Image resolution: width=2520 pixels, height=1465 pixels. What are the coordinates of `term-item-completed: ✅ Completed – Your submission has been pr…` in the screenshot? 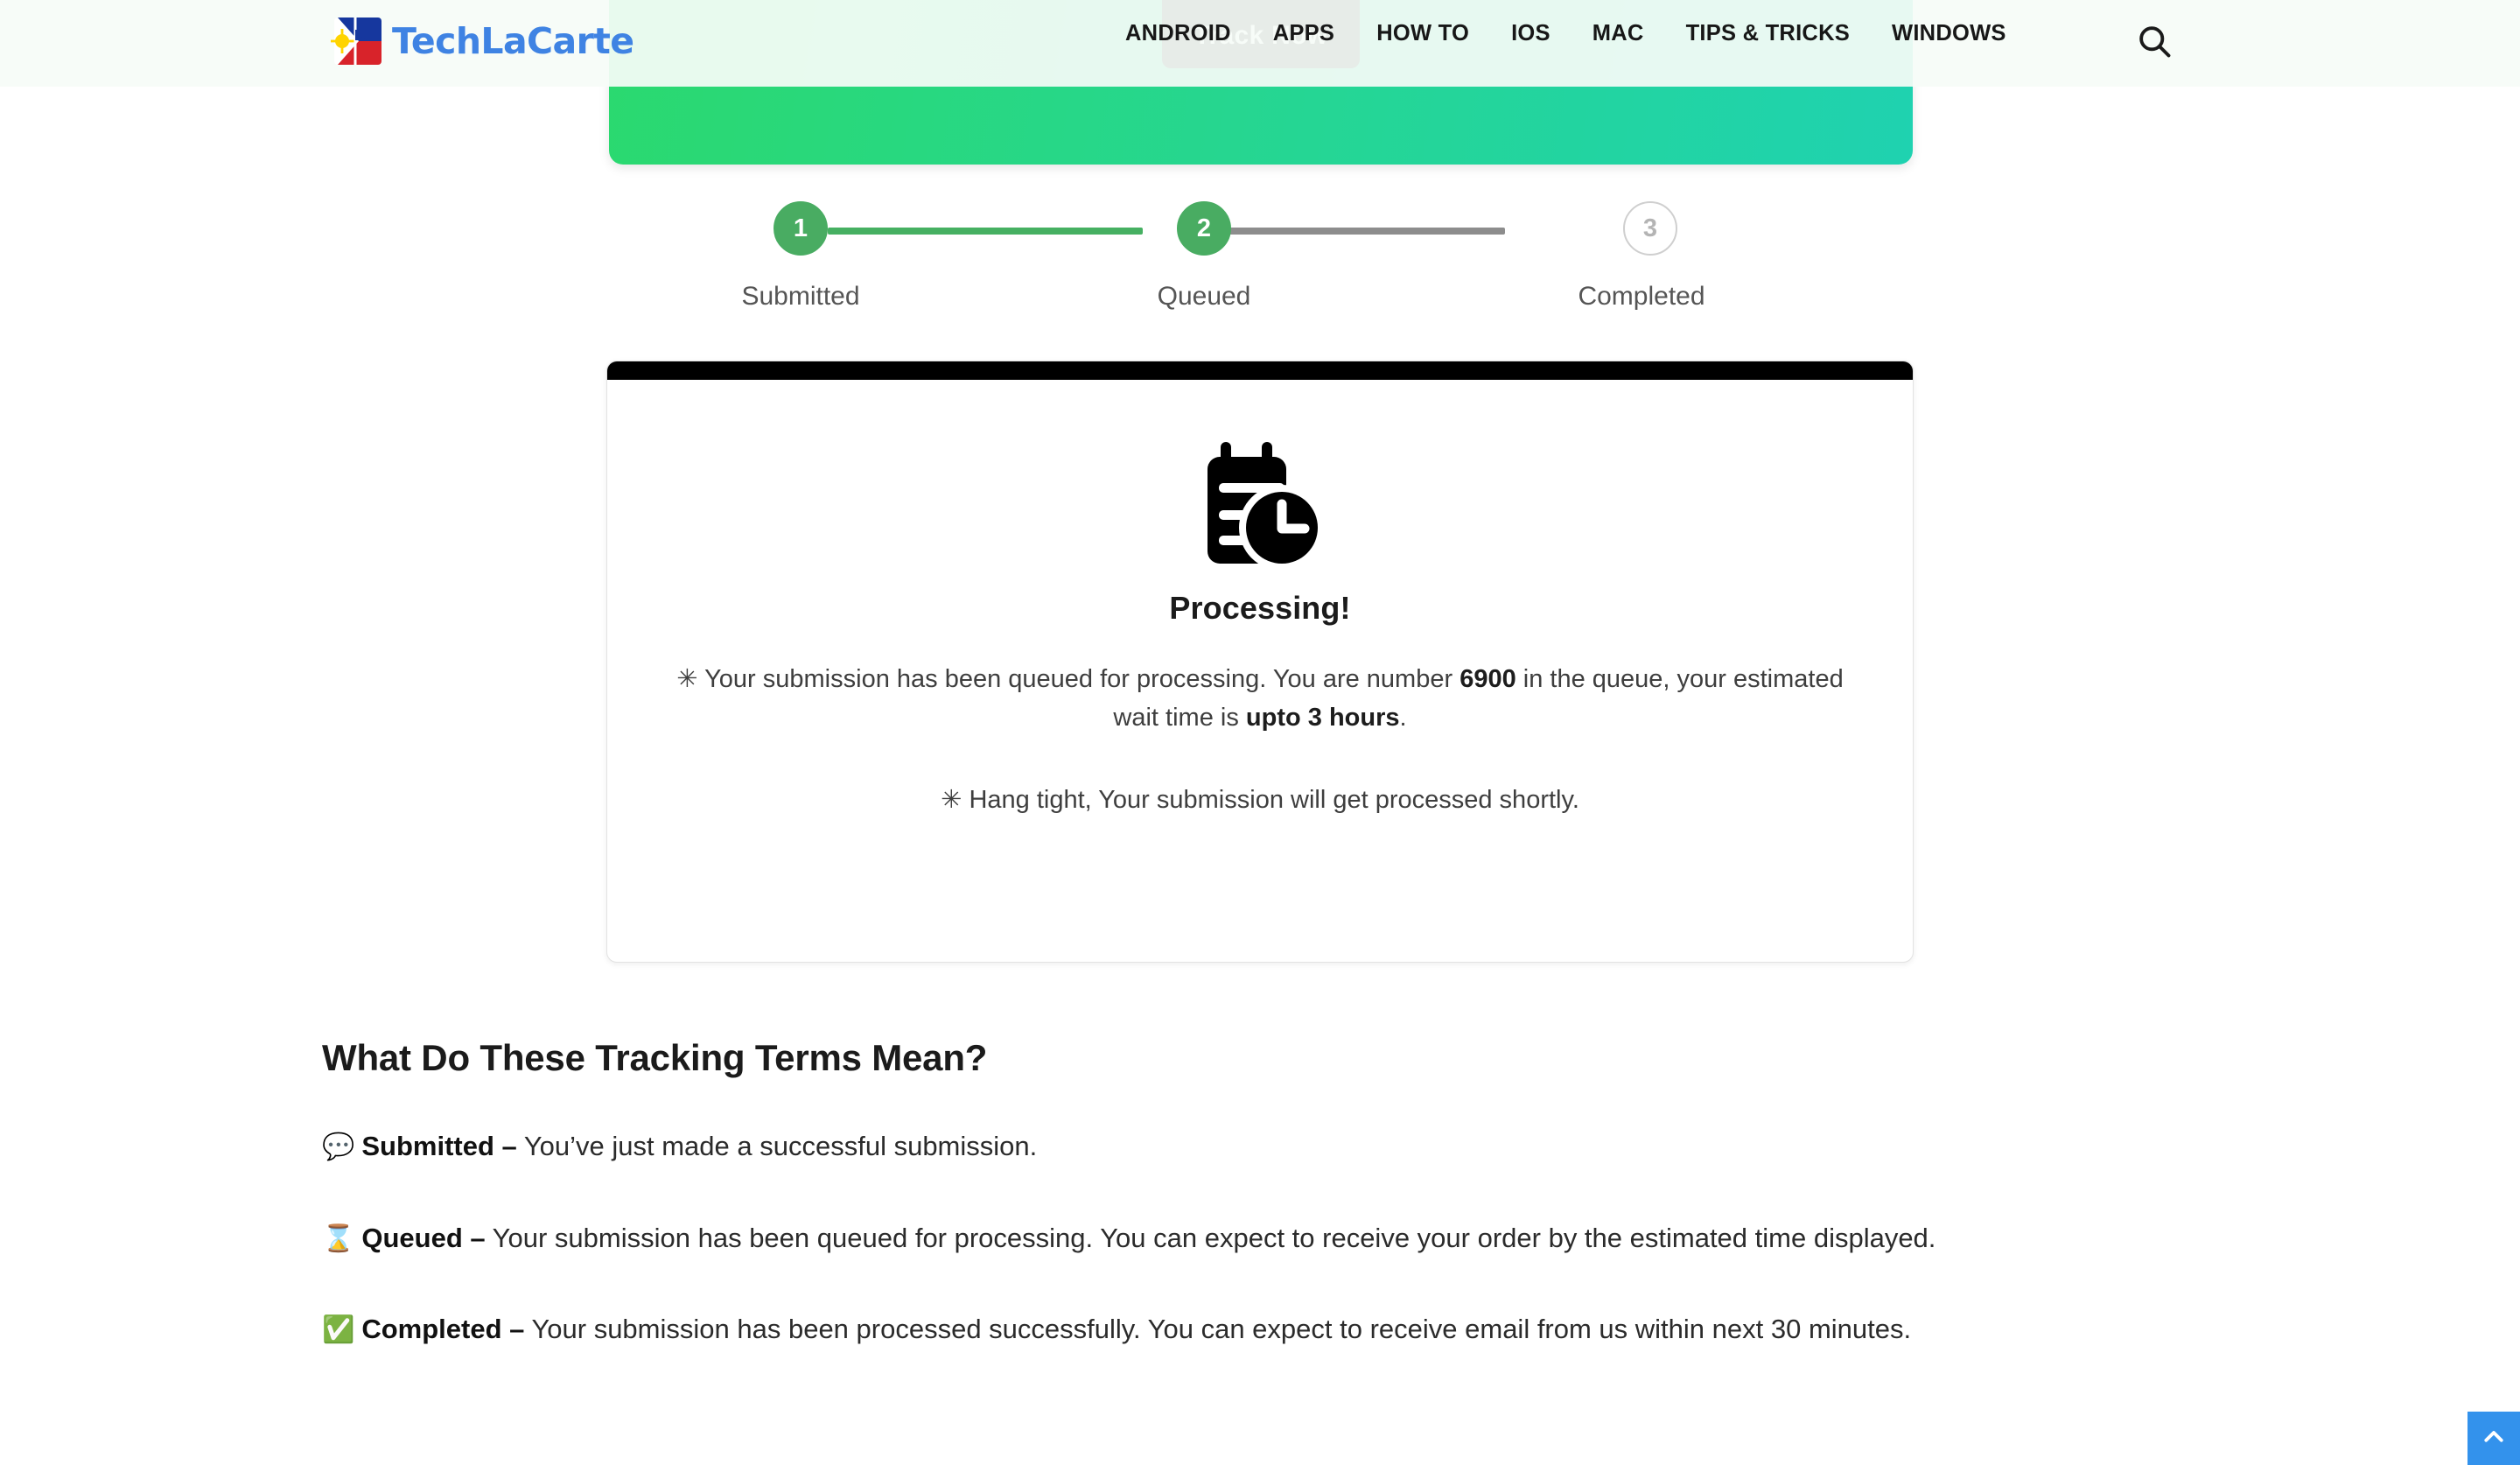 It's located at (1260, 1329).